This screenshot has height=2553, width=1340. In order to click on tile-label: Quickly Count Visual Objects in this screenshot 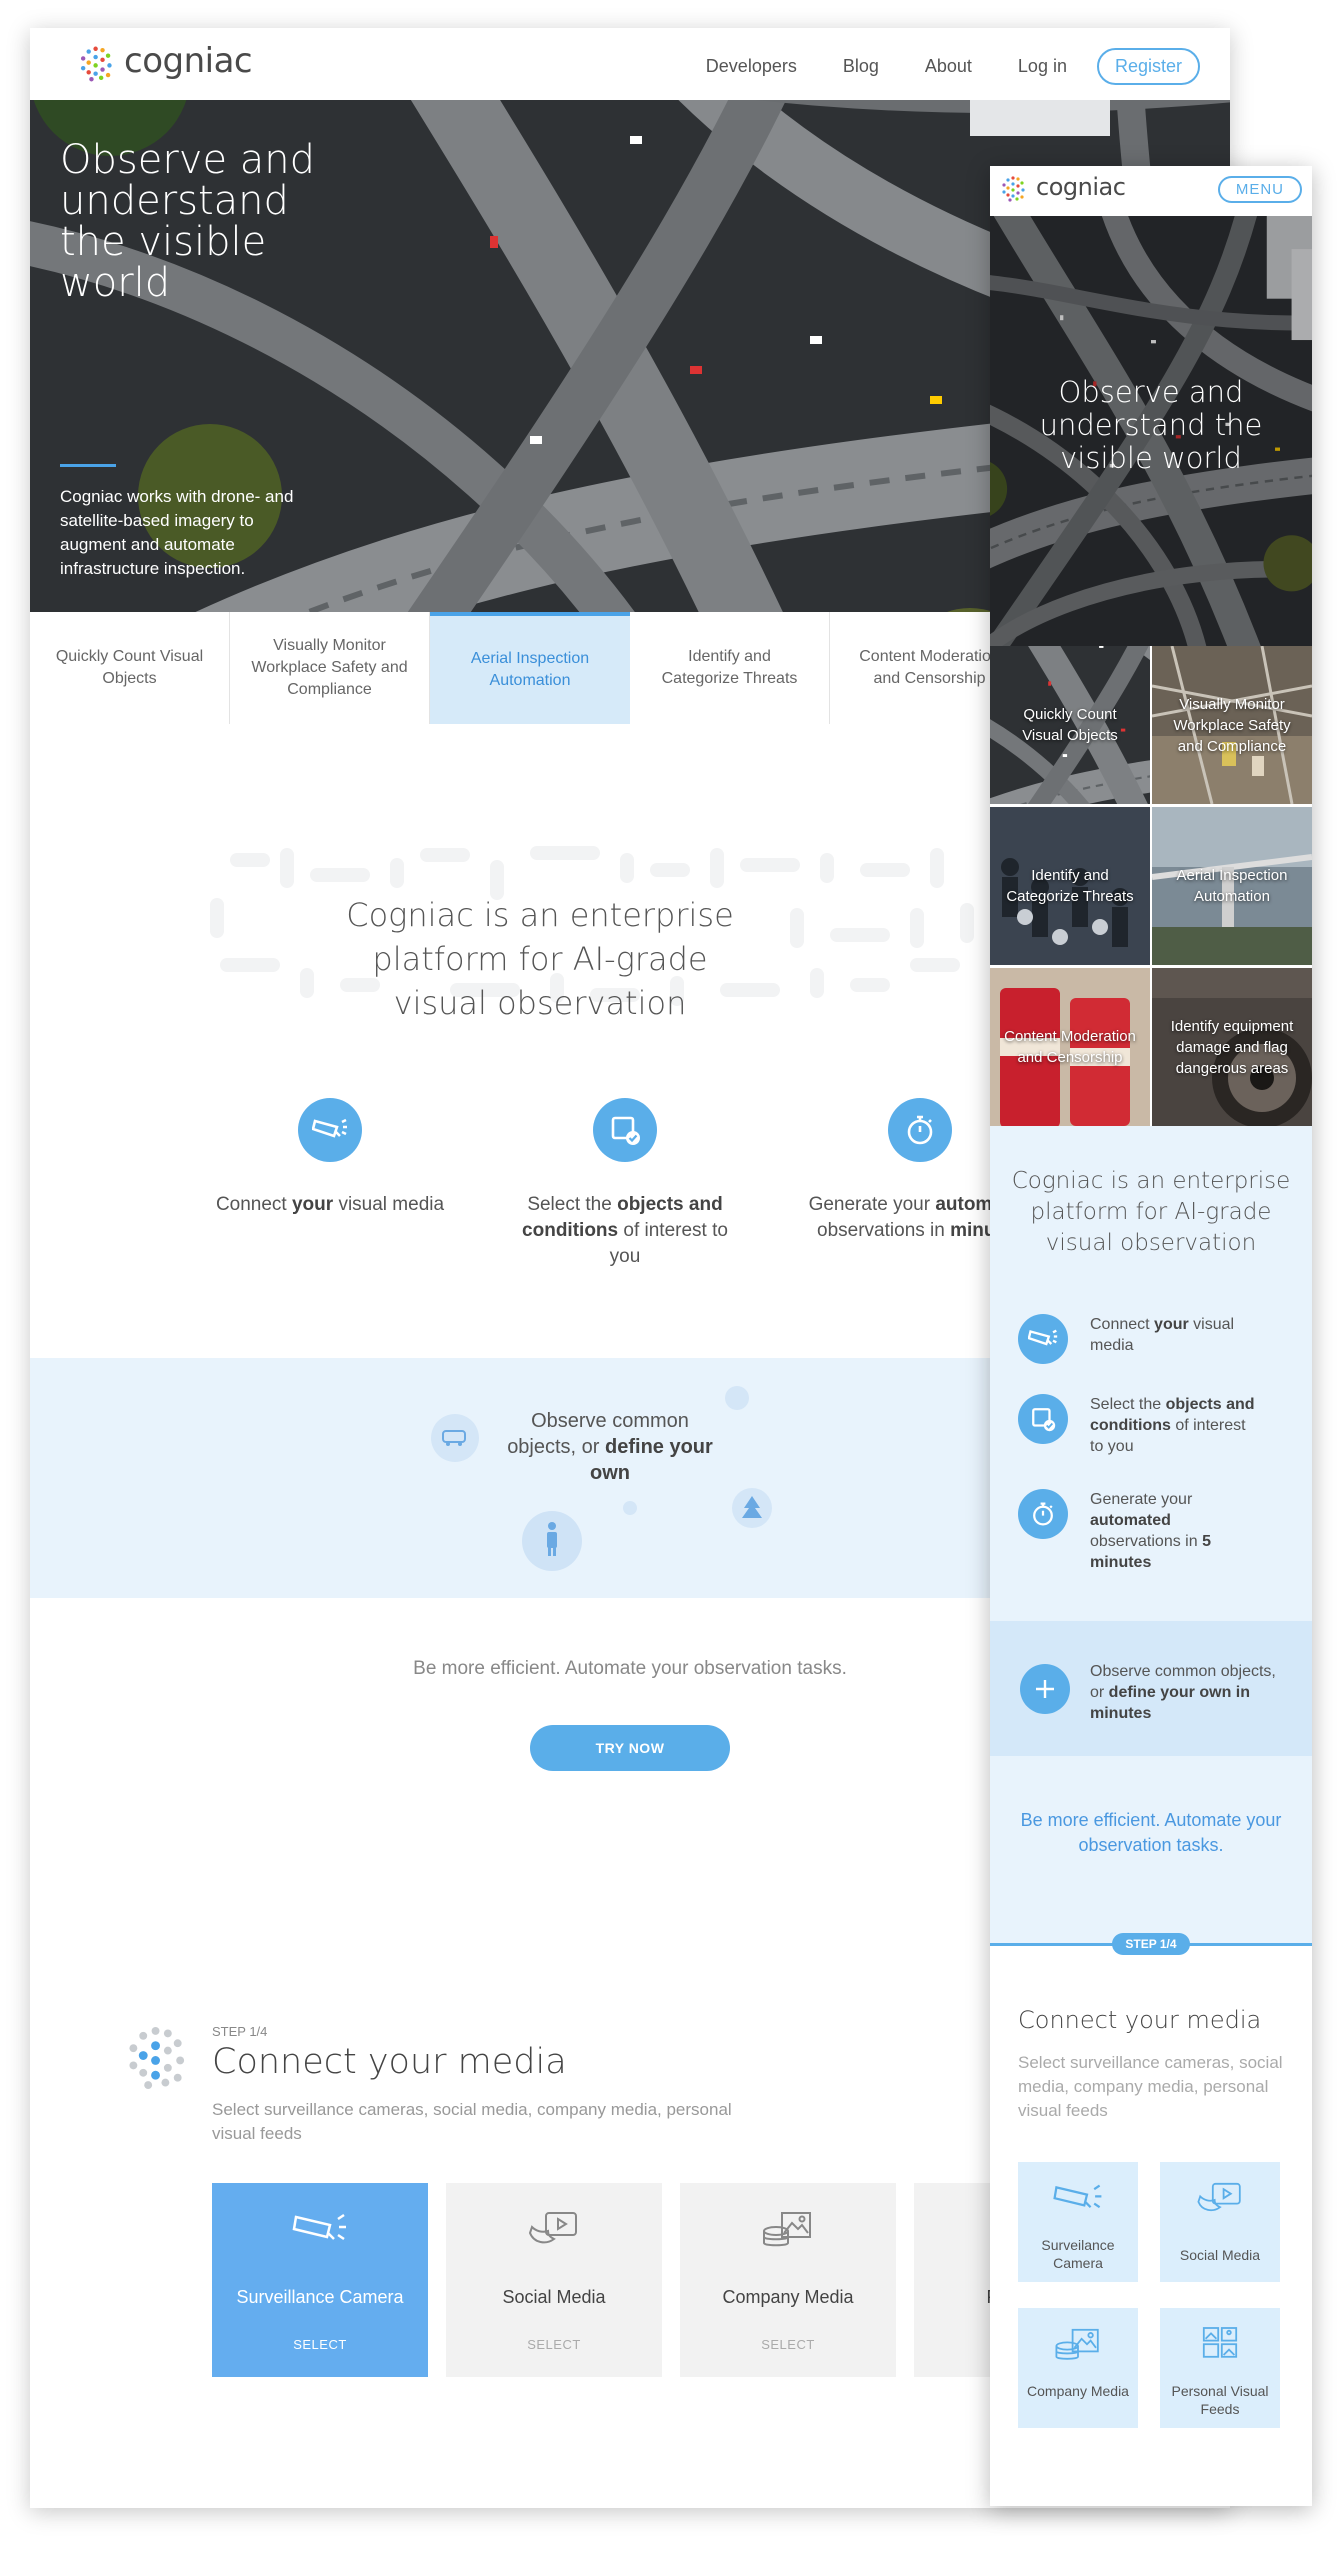, I will do `click(1070, 725)`.